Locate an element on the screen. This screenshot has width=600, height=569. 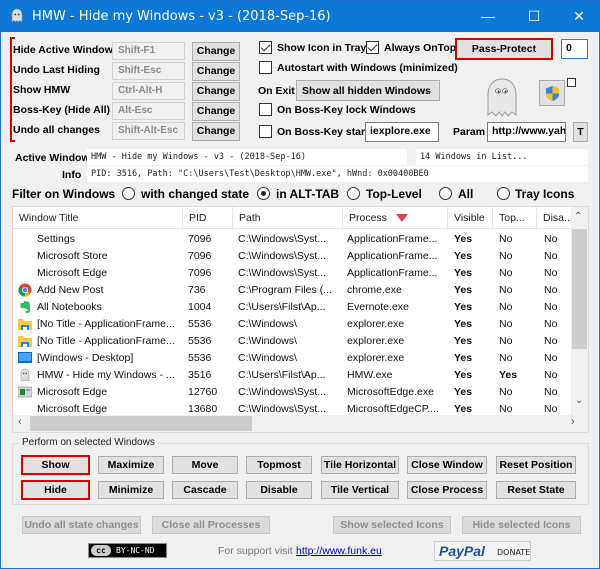
support-link: http://www.funk.eu is located at coordinates (339, 551).